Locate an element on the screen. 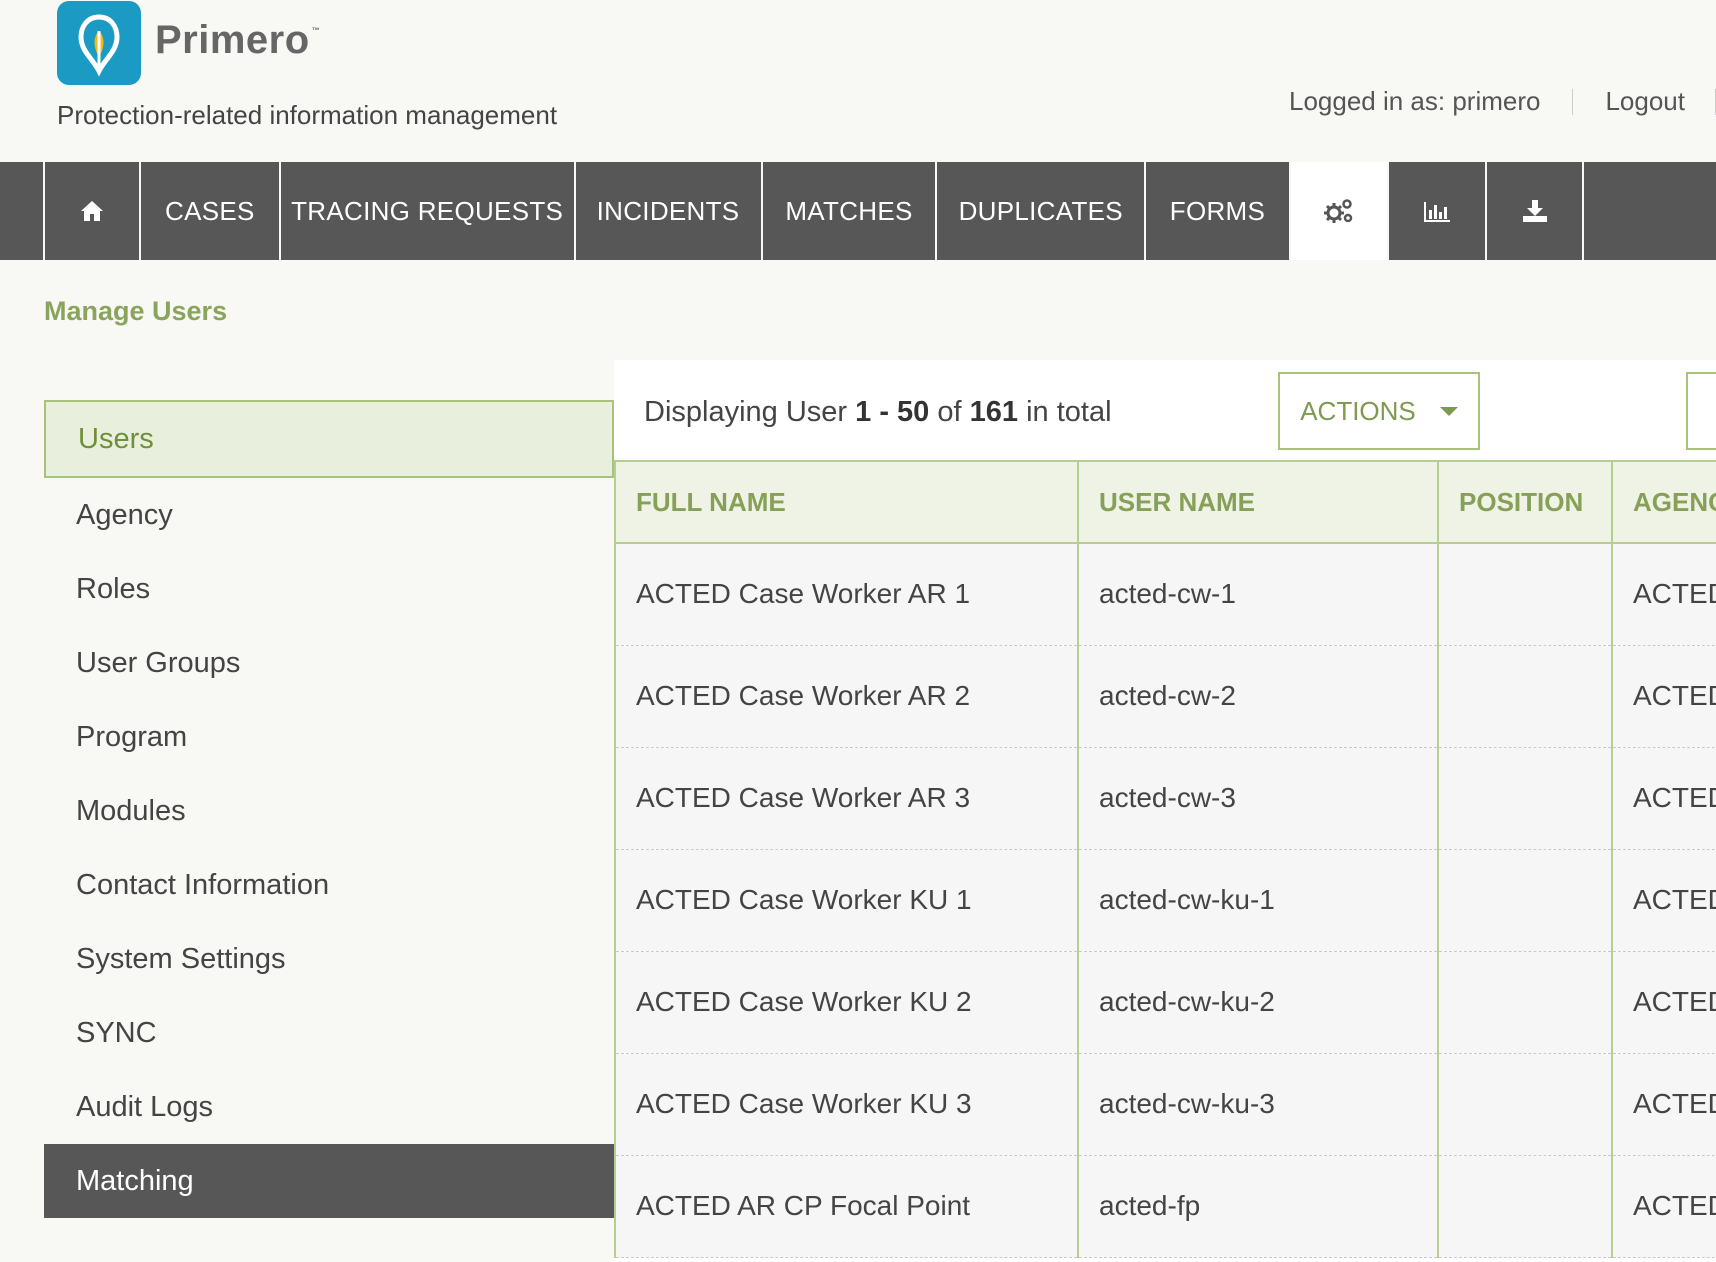 This screenshot has width=1716, height=1262. sidebar-item-user-groups: User Groups is located at coordinates (329, 663).